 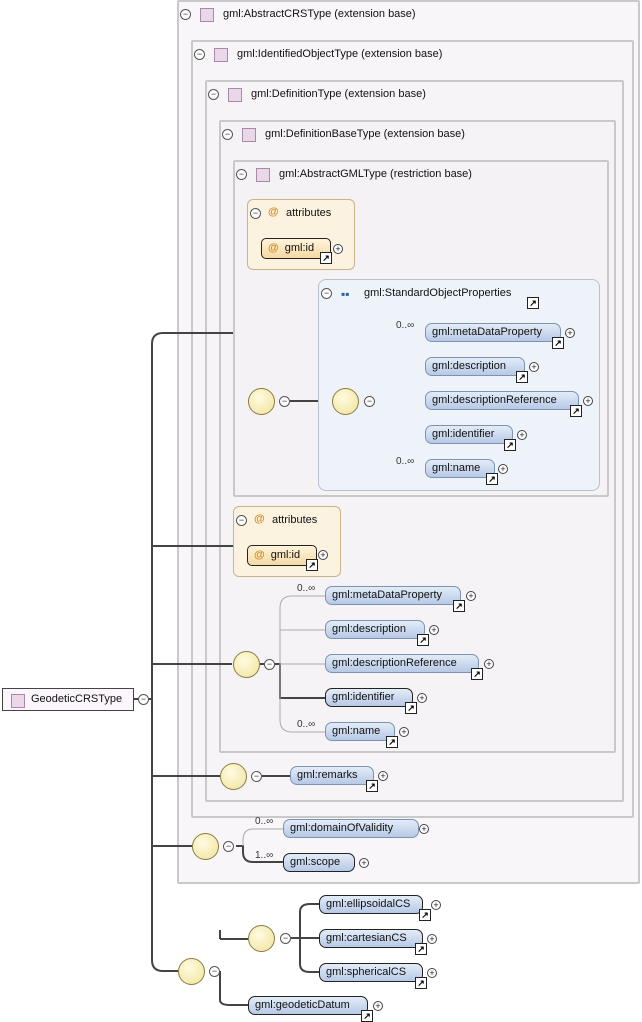 What do you see at coordinates (360, 731) in the screenshot?
I see `definition-element-name: gml:name` at bounding box center [360, 731].